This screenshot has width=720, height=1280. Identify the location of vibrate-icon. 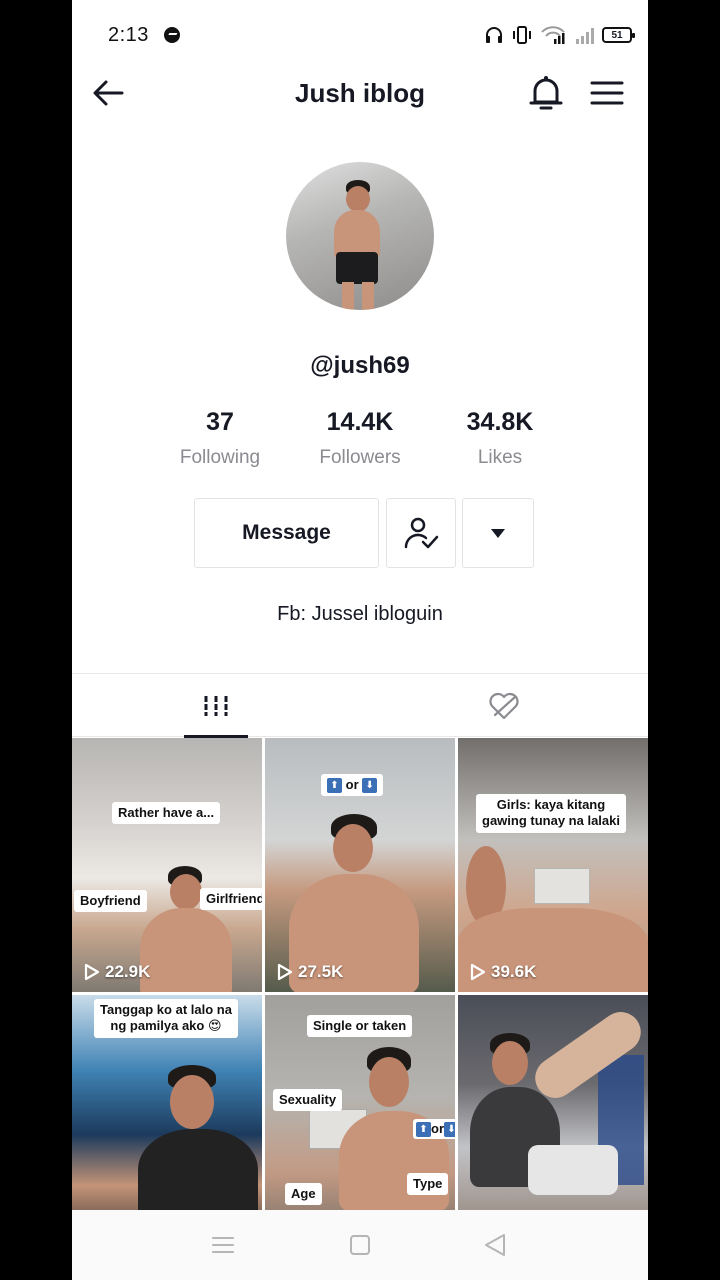
(522, 35).